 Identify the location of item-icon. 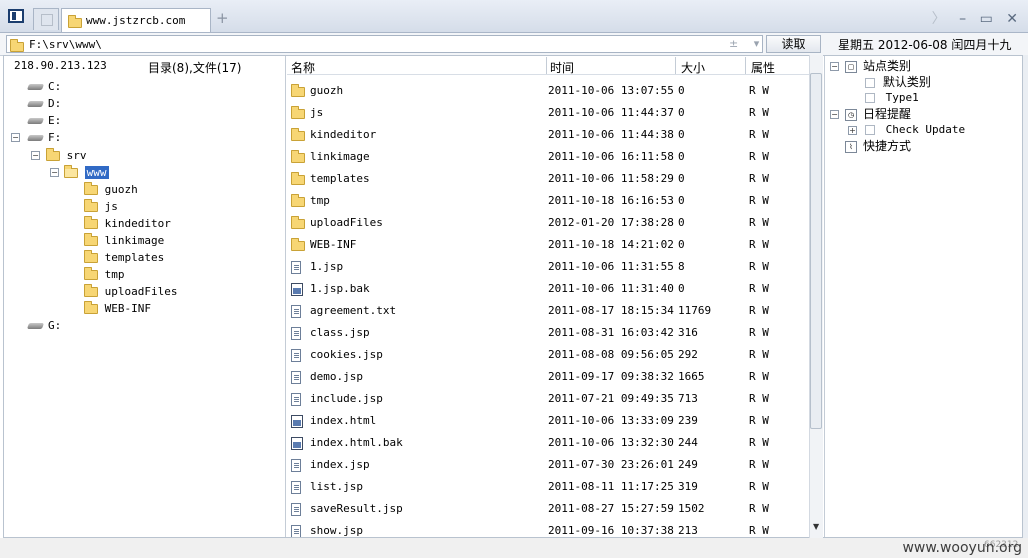
(870, 98).